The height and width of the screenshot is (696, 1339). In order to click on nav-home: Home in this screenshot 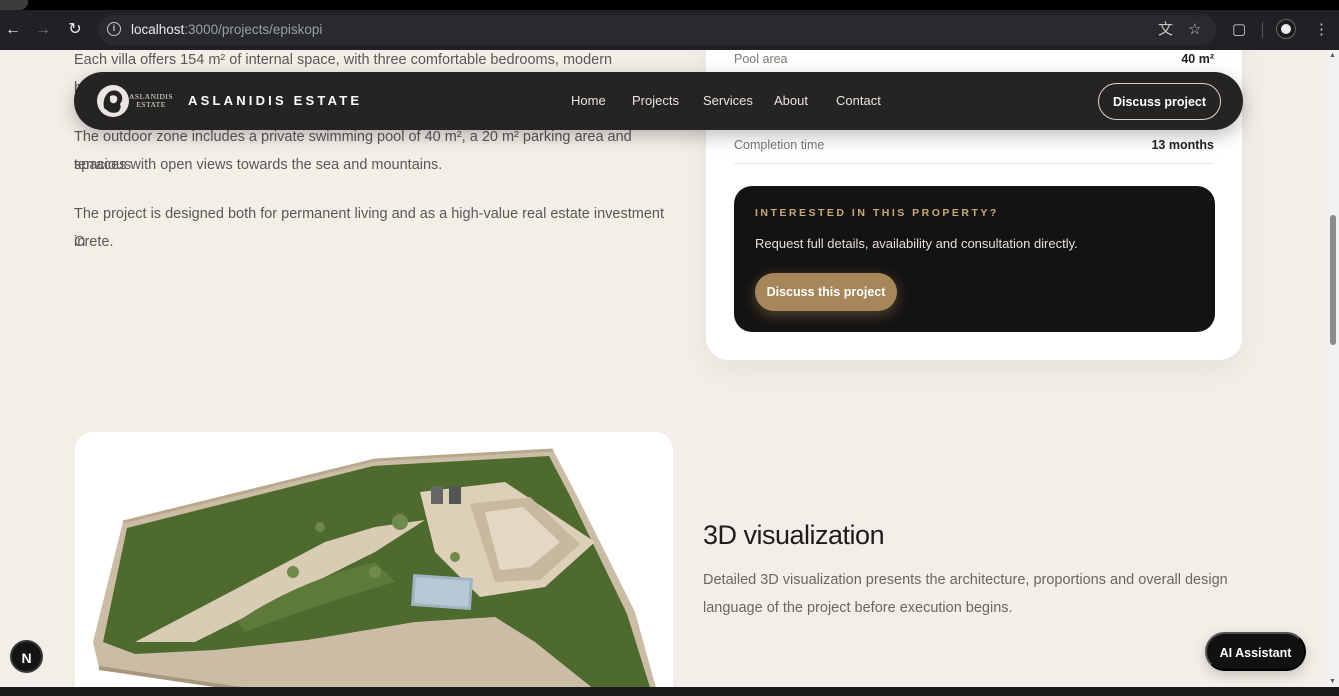, I will do `click(588, 100)`.